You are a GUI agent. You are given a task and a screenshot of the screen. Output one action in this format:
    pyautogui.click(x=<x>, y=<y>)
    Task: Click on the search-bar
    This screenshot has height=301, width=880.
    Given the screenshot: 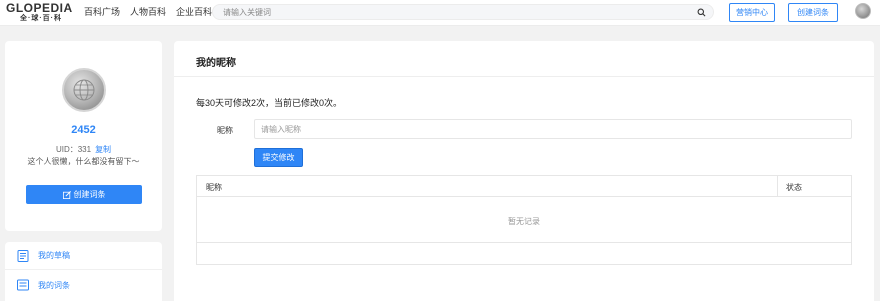 What is the action you would take?
    pyautogui.click(x=463, y=12)
    